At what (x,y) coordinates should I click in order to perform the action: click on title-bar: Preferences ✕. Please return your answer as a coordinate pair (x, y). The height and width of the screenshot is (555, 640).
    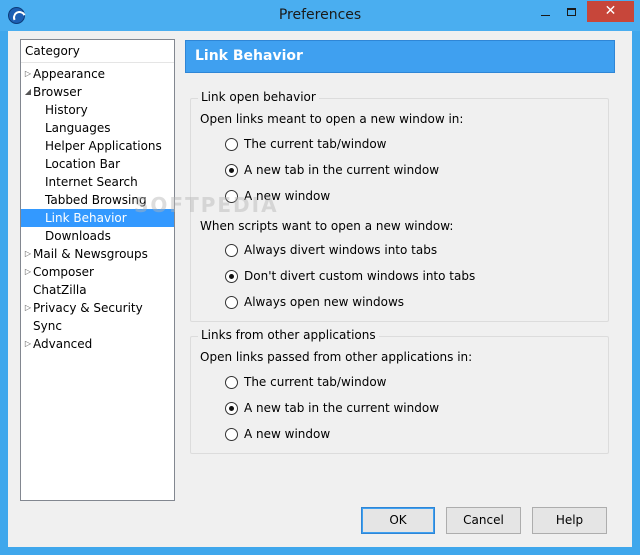
    Looking at the image, I should click on (320, 15).